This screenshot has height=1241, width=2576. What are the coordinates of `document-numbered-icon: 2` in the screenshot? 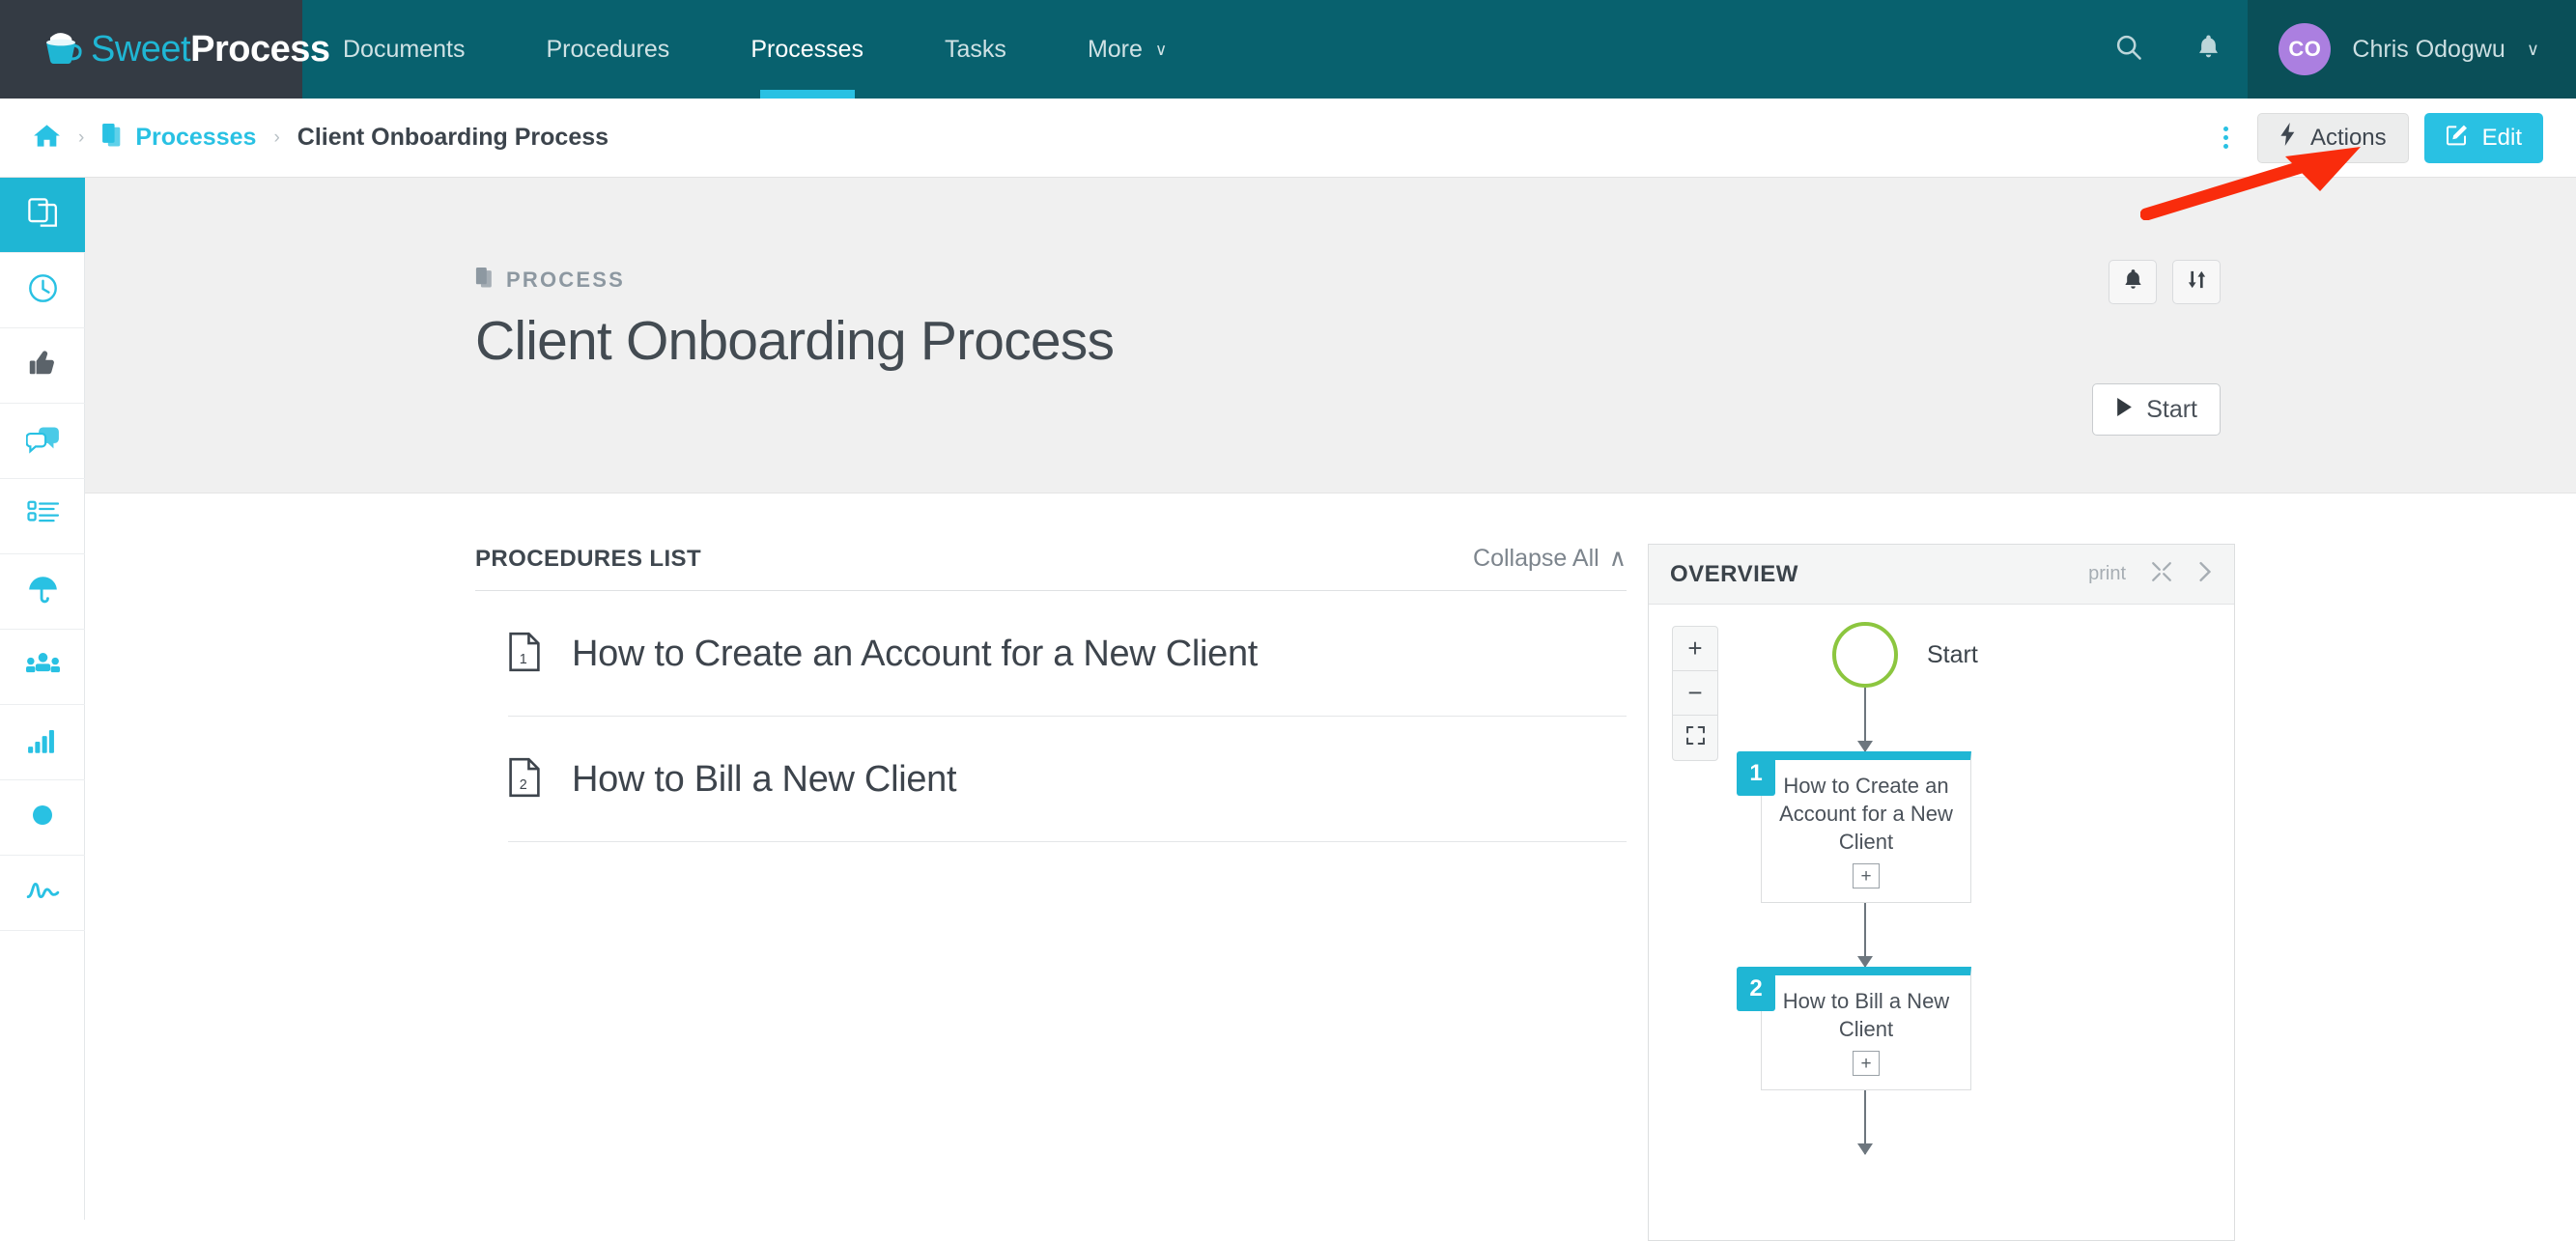 It's located at (524, 780).